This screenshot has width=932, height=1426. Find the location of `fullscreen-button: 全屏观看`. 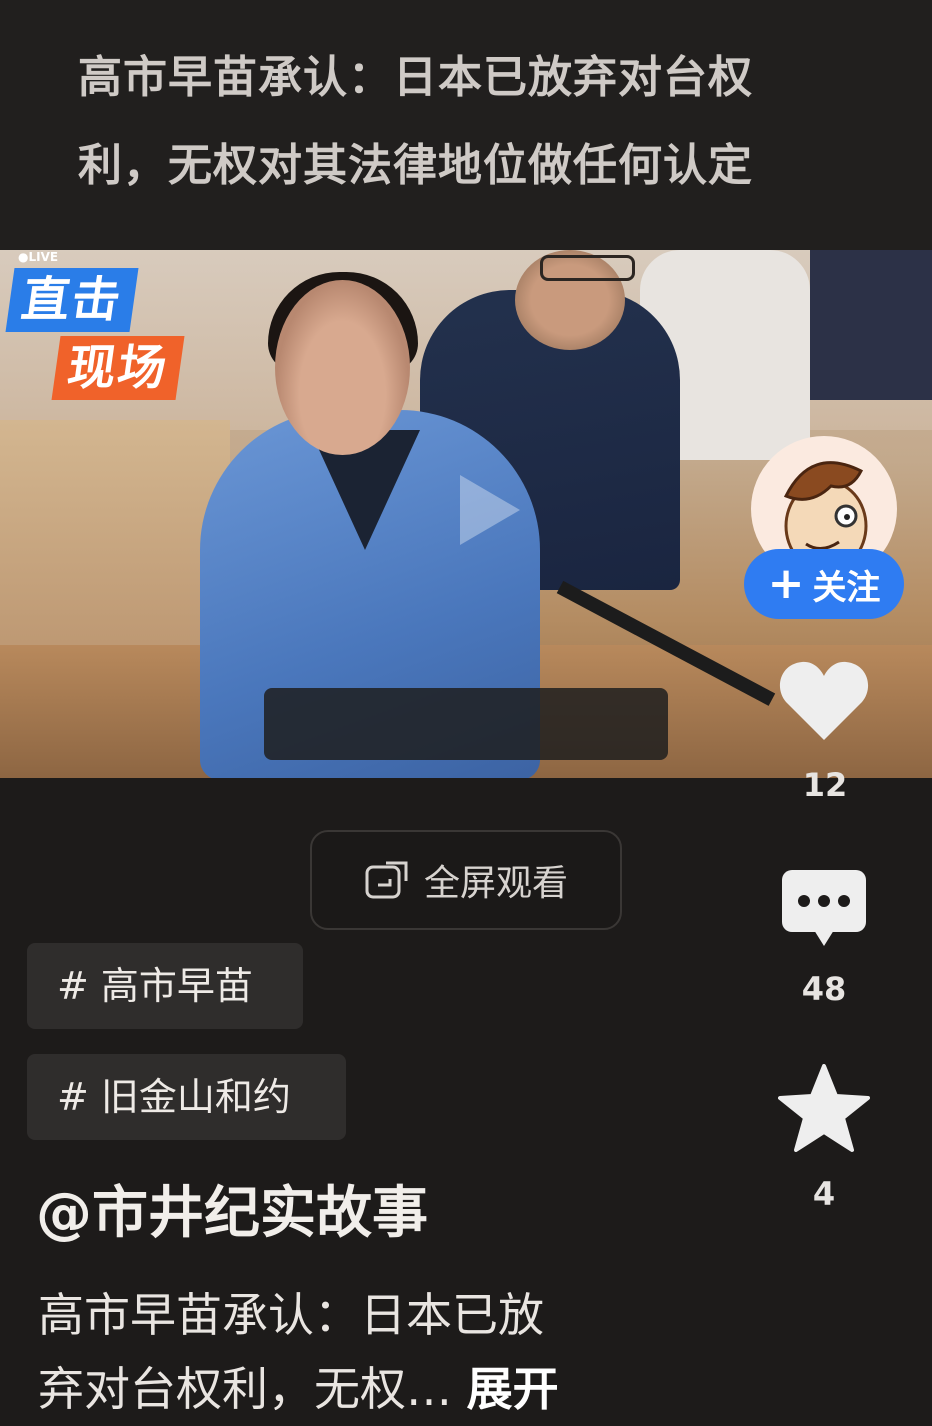

fullscreen-button: 全屏观看 is located at coordinates (466, 880).